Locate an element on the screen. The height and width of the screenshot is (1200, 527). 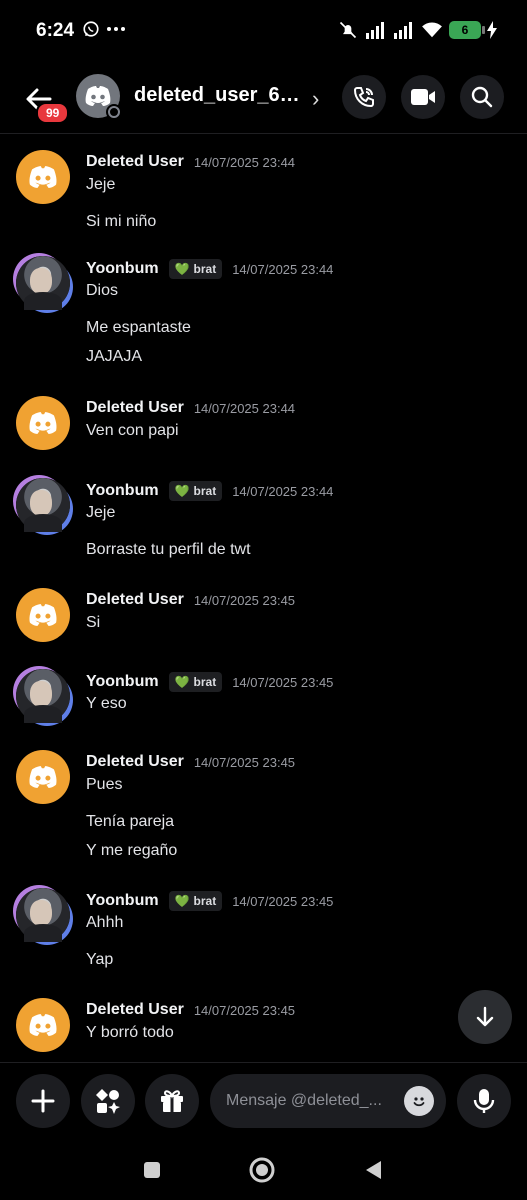
message-text: Si is located at coordinates (93, 623).